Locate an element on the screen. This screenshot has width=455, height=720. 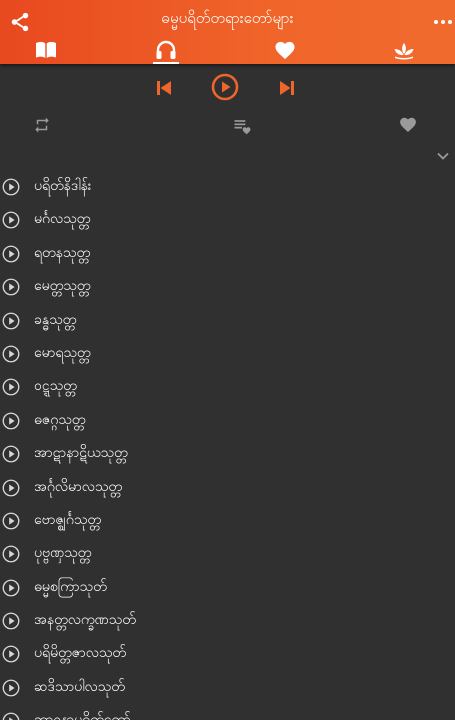
track-item: အာဋာနာဋိယသုတ္တ is located at coordinates (227, 453).